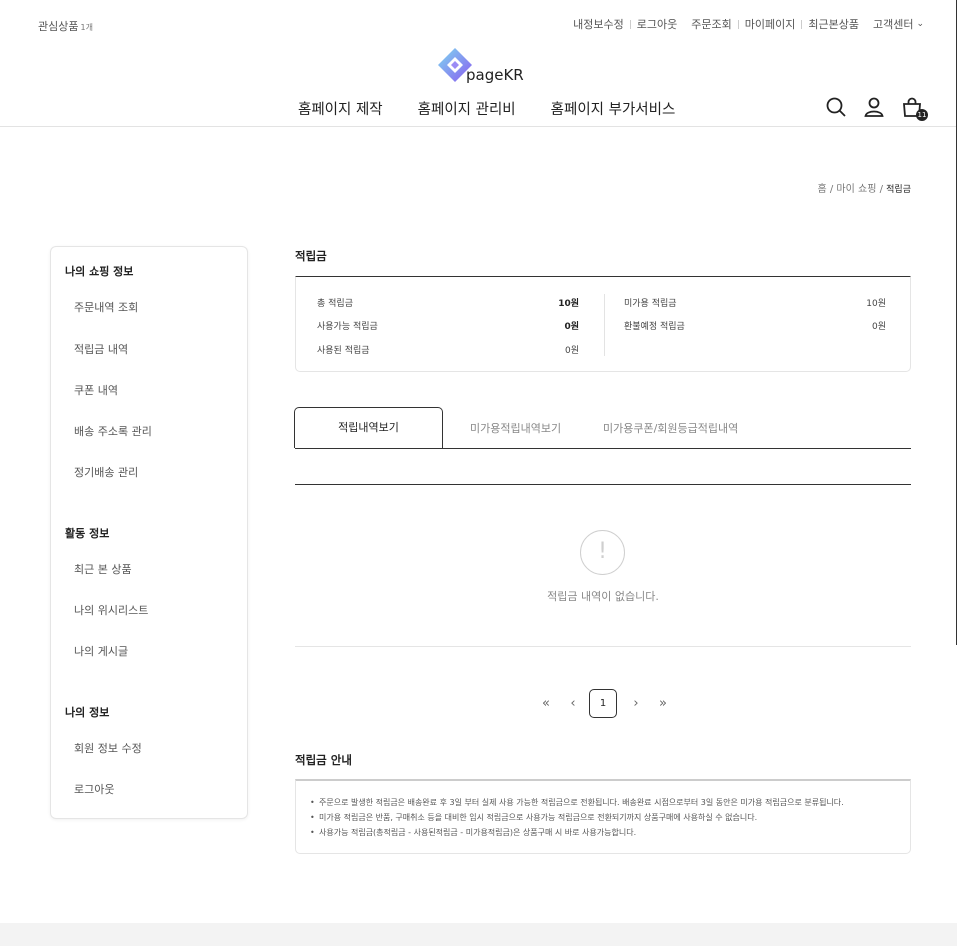 The image size is (957, 946). I want to click on total-mileage-value: 10원, so click(568, 304).